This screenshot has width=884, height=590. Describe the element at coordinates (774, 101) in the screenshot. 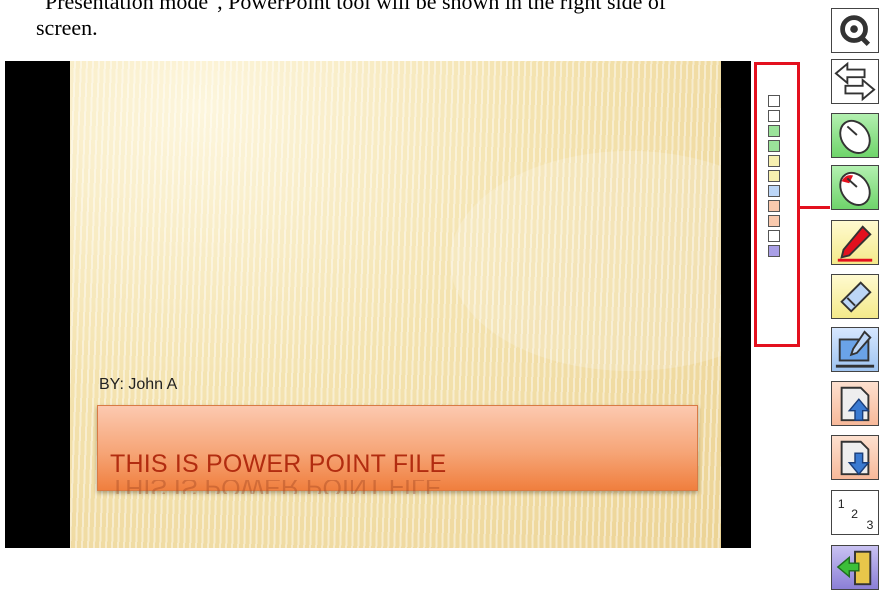

I see `mini-magnifier-icon` at that location.